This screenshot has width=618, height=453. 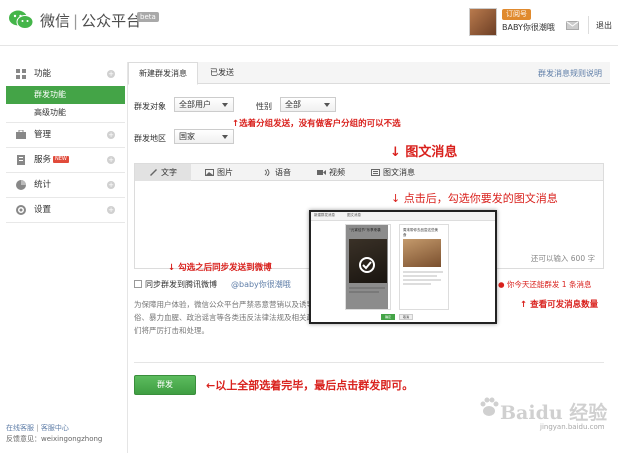 What do you see at coordinates (61, 159) in the screenshot?
I see `new-badge: NEW` at bounding box center [61, 159].